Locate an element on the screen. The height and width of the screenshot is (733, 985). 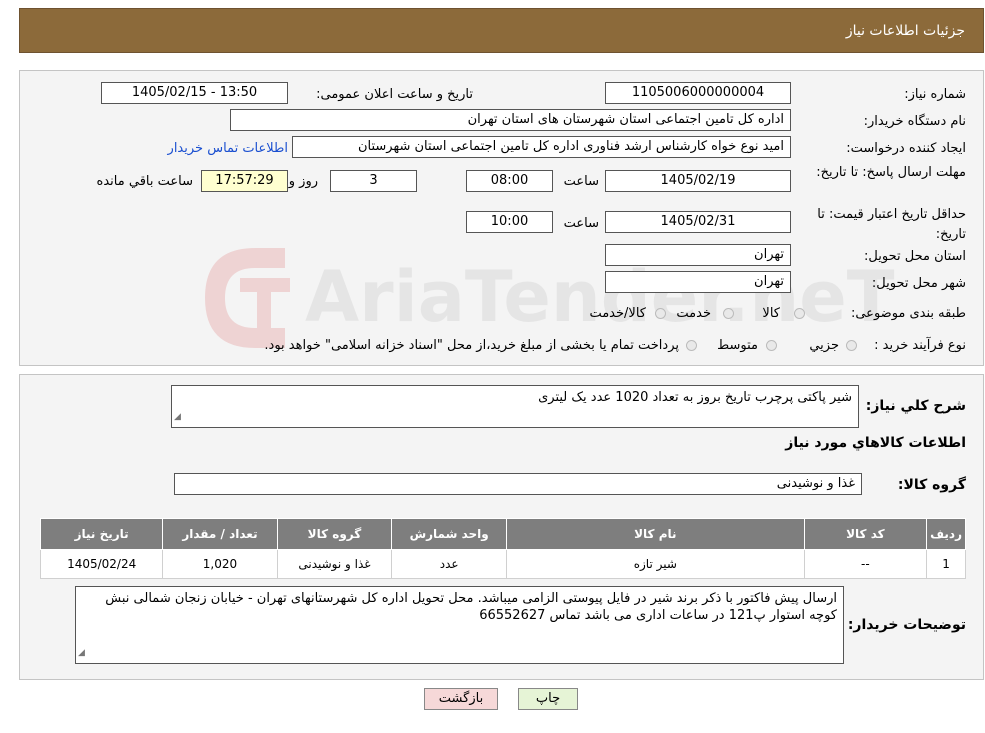
cell-group: غذا و نوشیدنی is located at coordinates (334, 564).